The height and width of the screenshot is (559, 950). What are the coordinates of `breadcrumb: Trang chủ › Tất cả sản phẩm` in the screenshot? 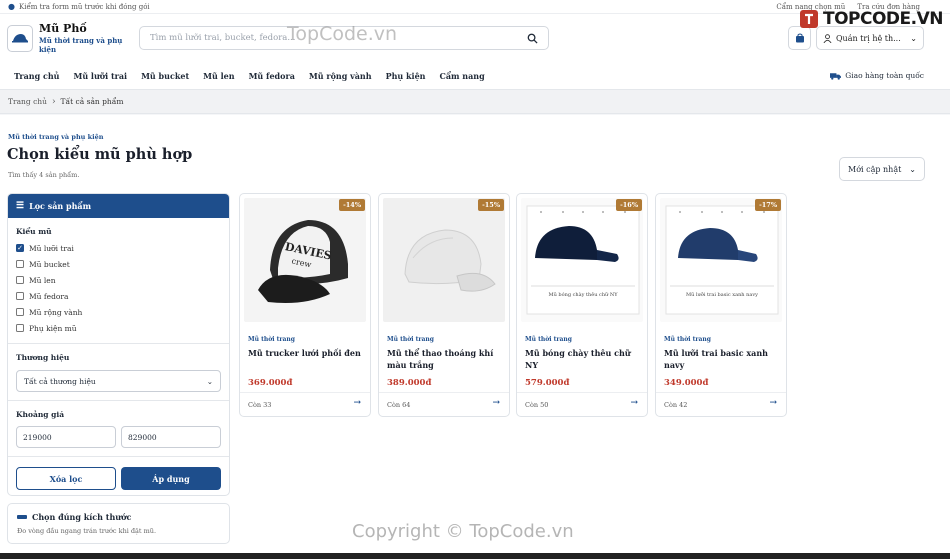 It's located at (475, 102).